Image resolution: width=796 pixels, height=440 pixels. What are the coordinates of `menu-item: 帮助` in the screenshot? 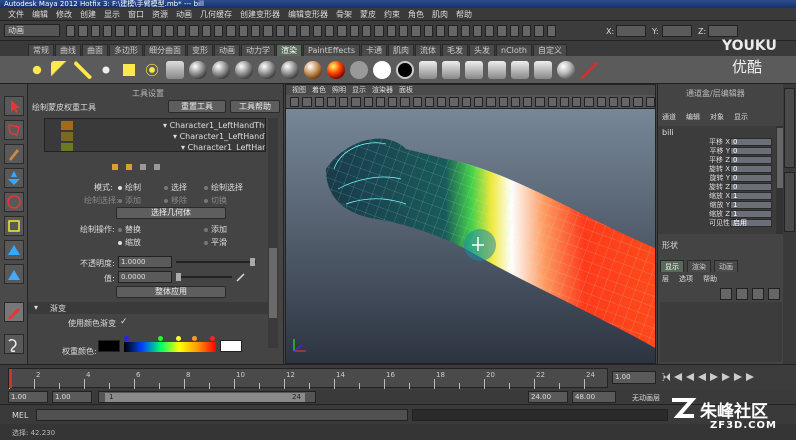 It's located at (464, 14).